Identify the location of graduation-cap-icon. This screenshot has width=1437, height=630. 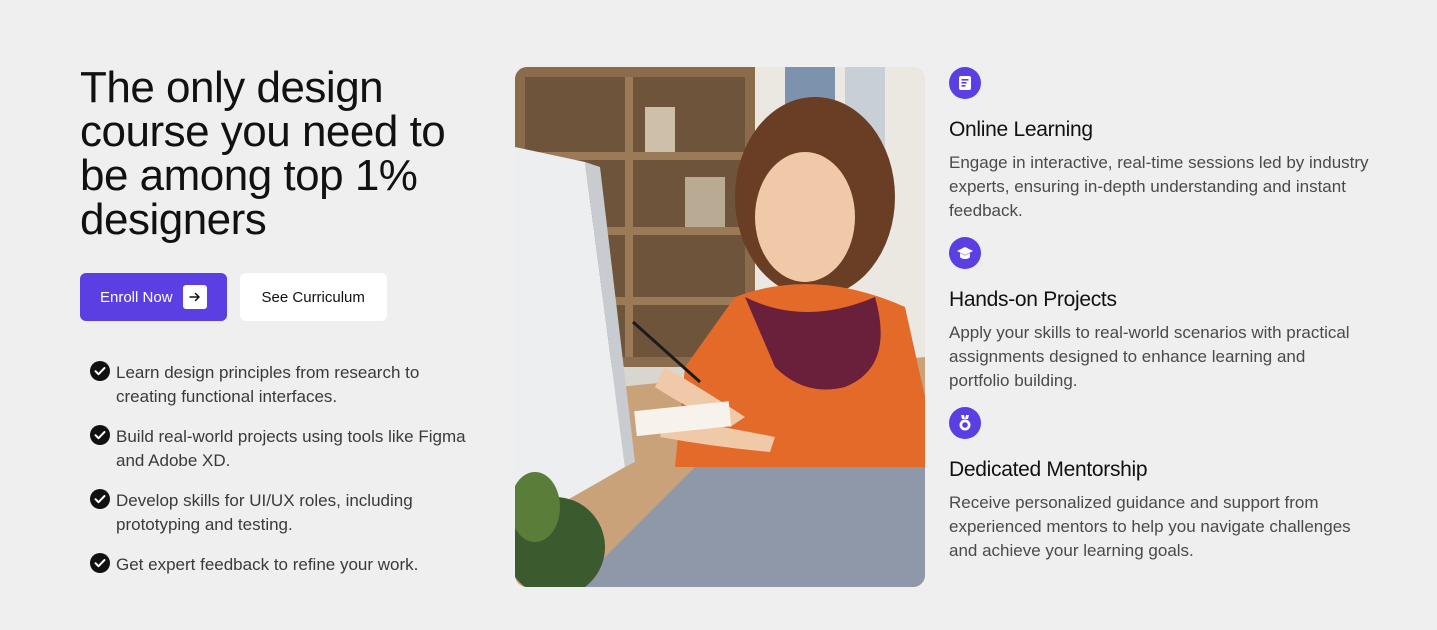
(965, 253).